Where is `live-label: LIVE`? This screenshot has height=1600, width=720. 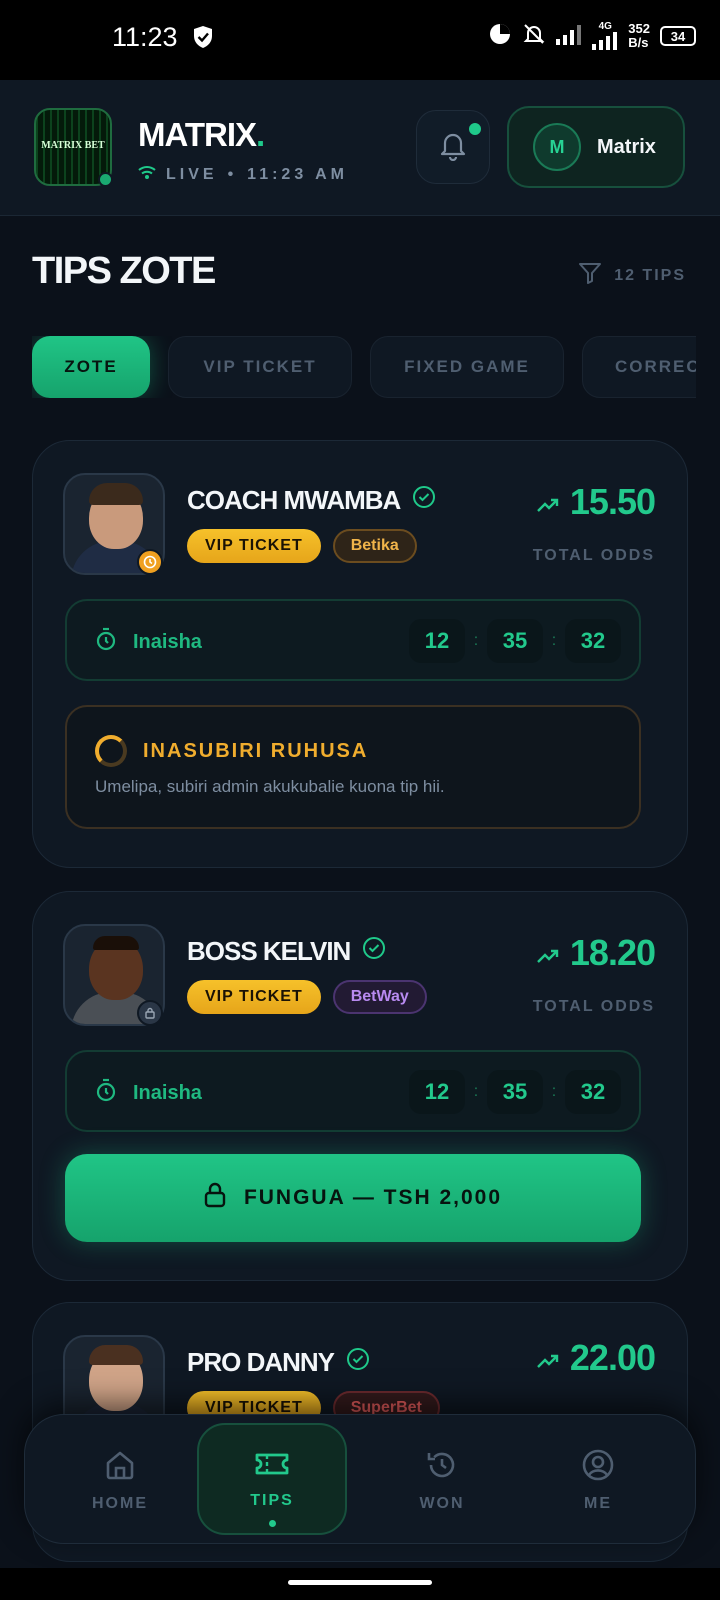
live-label: LIVE is located at coordinates (192, 174).